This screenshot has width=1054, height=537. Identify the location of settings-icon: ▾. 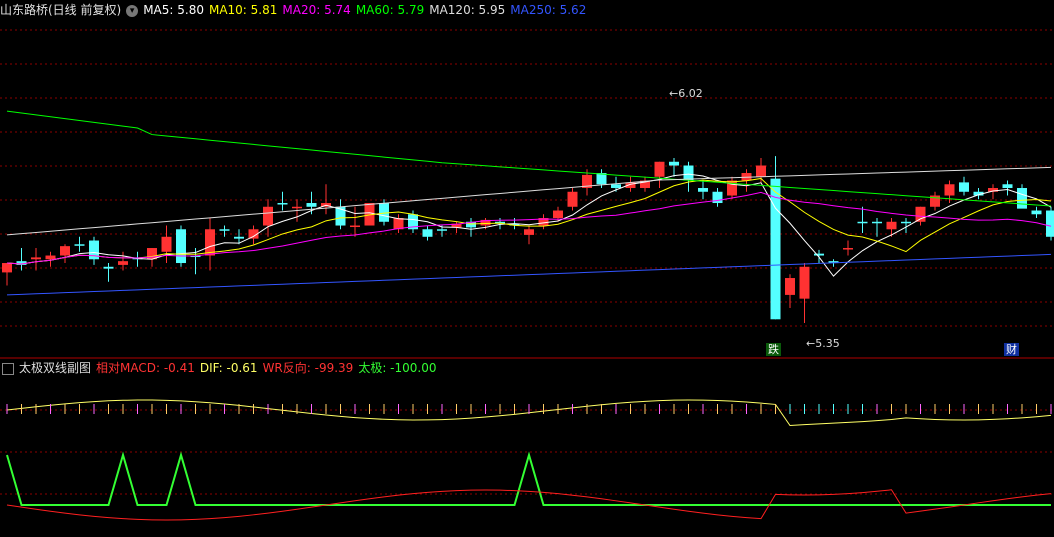
(132, 10).